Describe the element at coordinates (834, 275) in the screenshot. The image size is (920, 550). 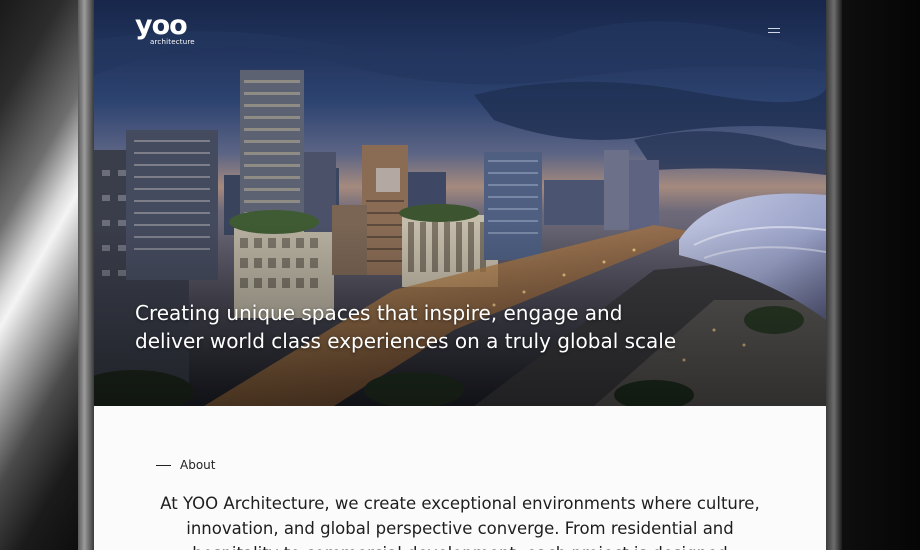
I see `device-bezel-right-edge` at that location.